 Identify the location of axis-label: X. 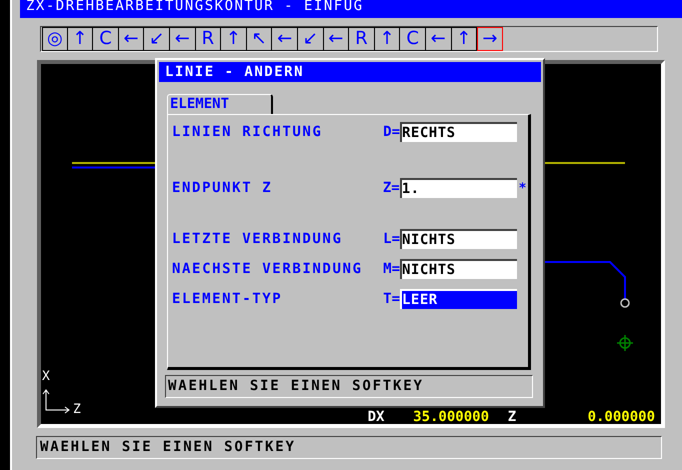
(46, 376).